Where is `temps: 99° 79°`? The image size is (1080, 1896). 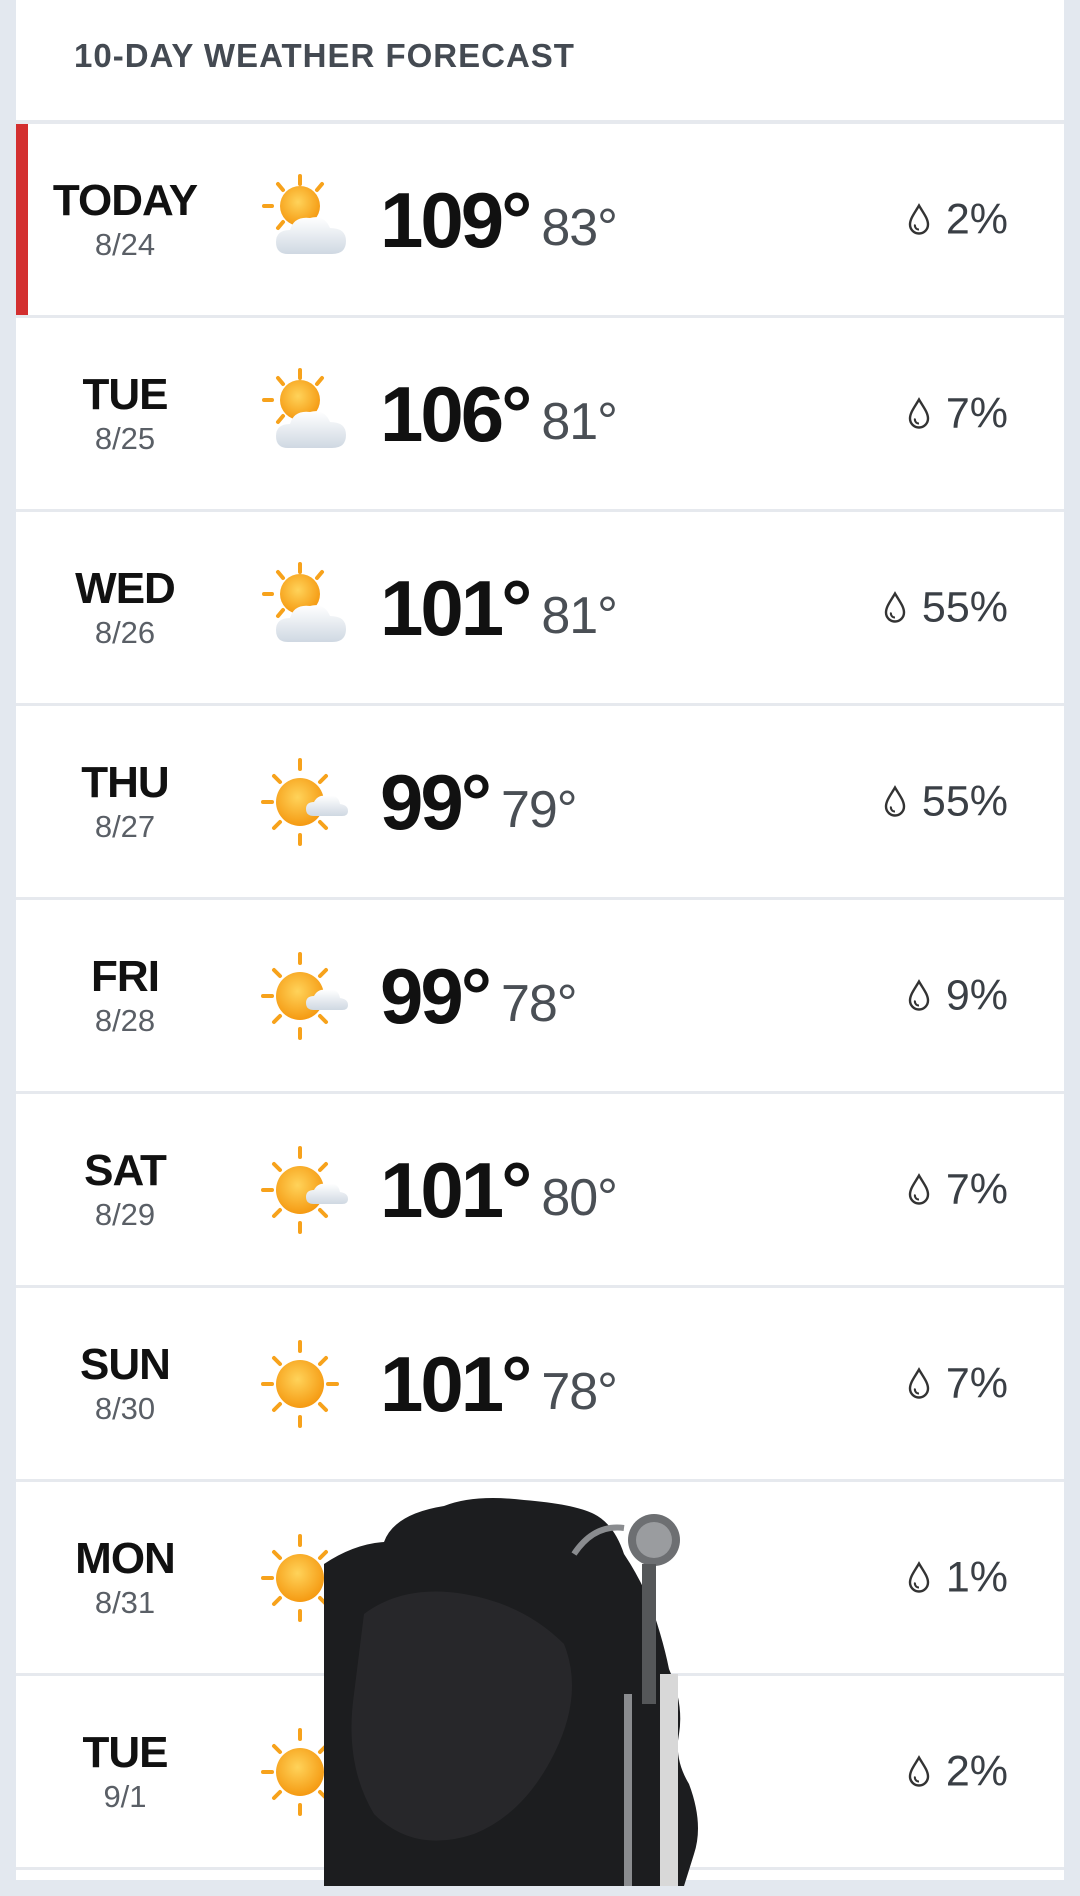 temps: 99° 79° is located at coordinates (479, 801).